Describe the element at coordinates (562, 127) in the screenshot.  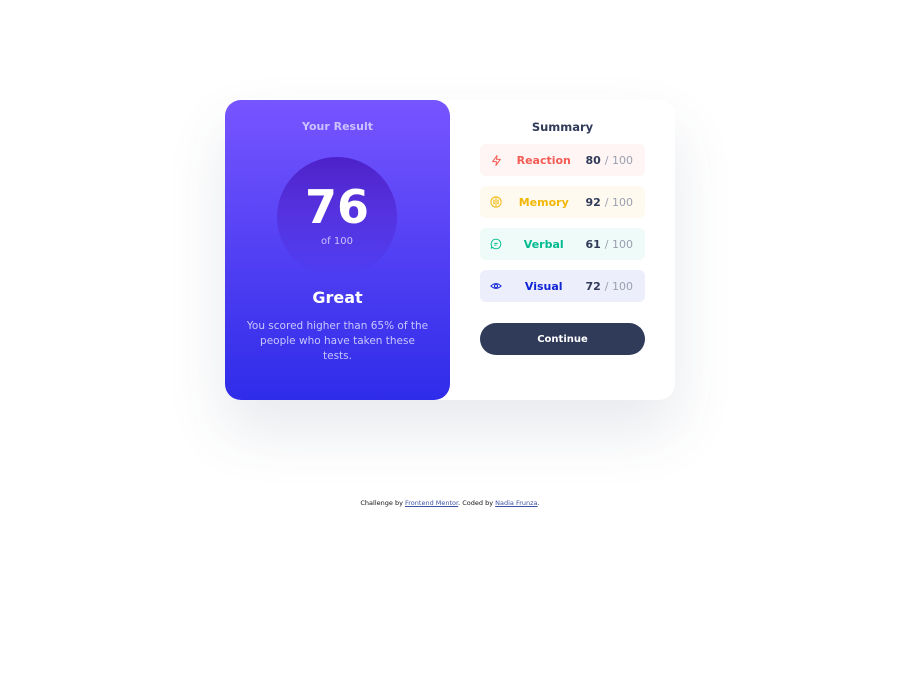
I see `summary-title: Summary` at that location.